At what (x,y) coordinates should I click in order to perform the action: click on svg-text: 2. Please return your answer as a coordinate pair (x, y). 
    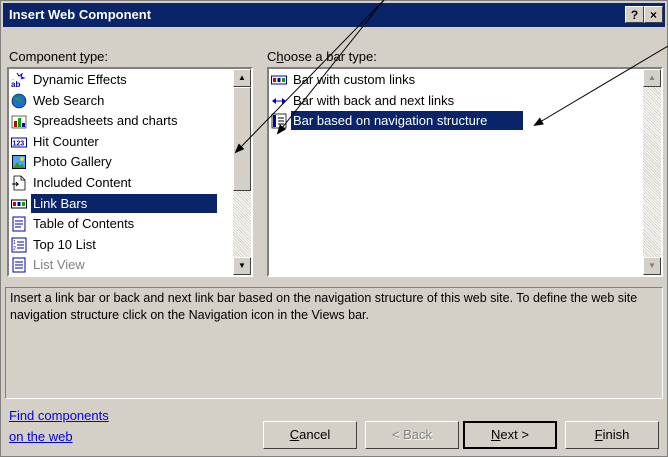
    Looking at the image, I should click on (14, 249).